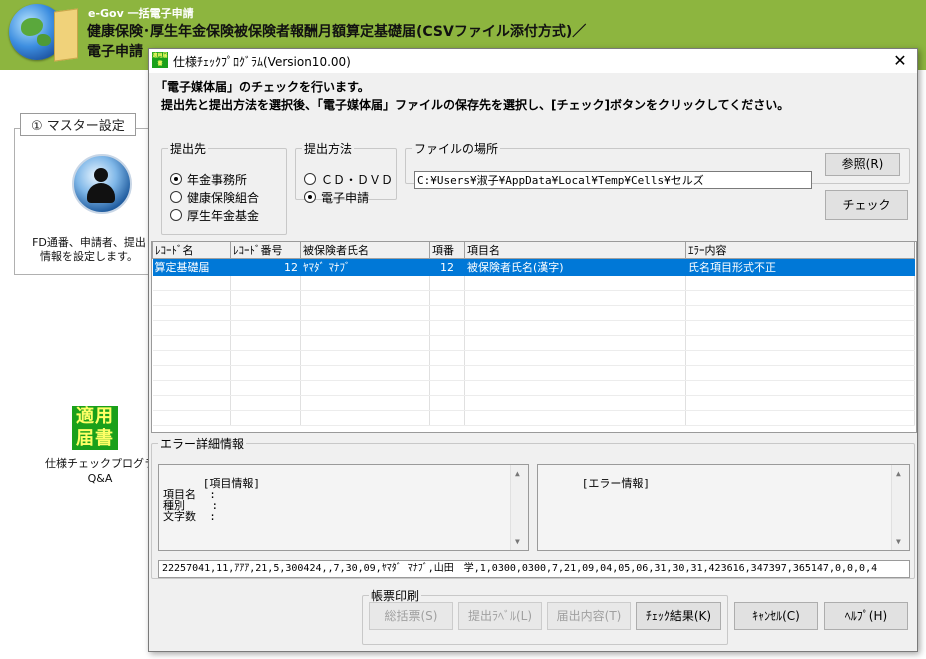  Describe the element at coordinates (191, 250) in the screenshot. I see `column-header: ﾚｺｰﾄﾞ名` at that location.